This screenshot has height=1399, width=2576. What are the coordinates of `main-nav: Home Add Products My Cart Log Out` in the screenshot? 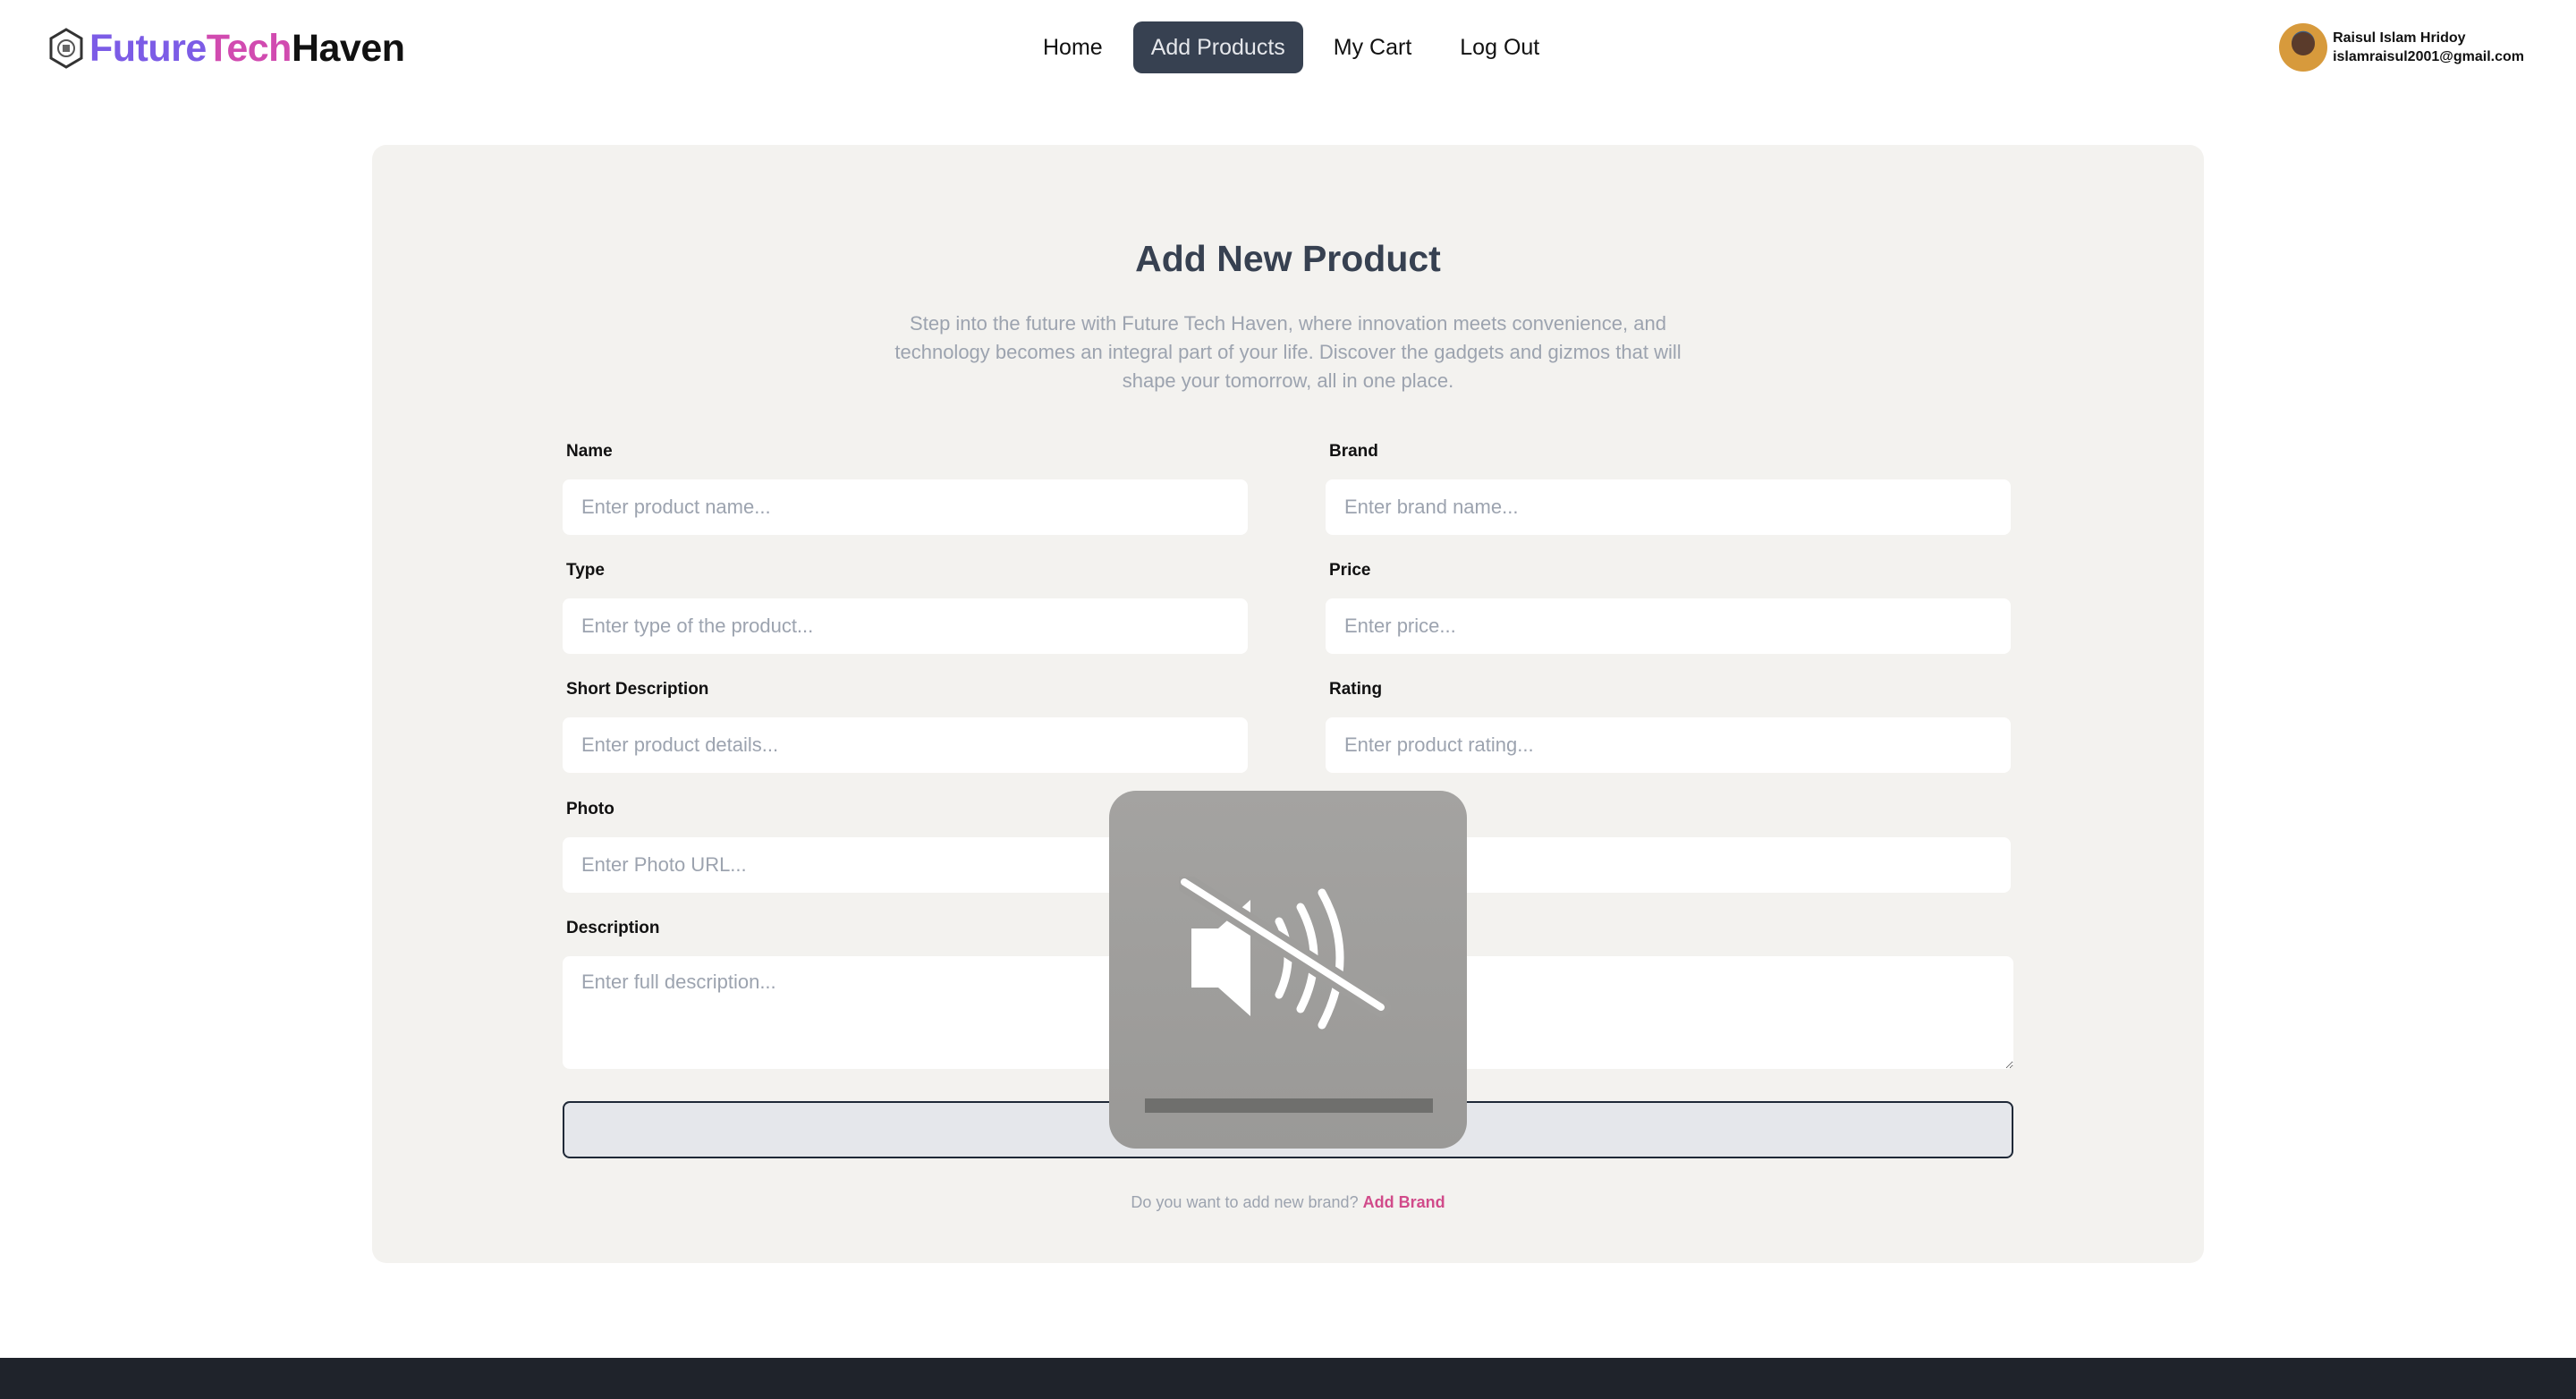 It's located at (1297, 47).